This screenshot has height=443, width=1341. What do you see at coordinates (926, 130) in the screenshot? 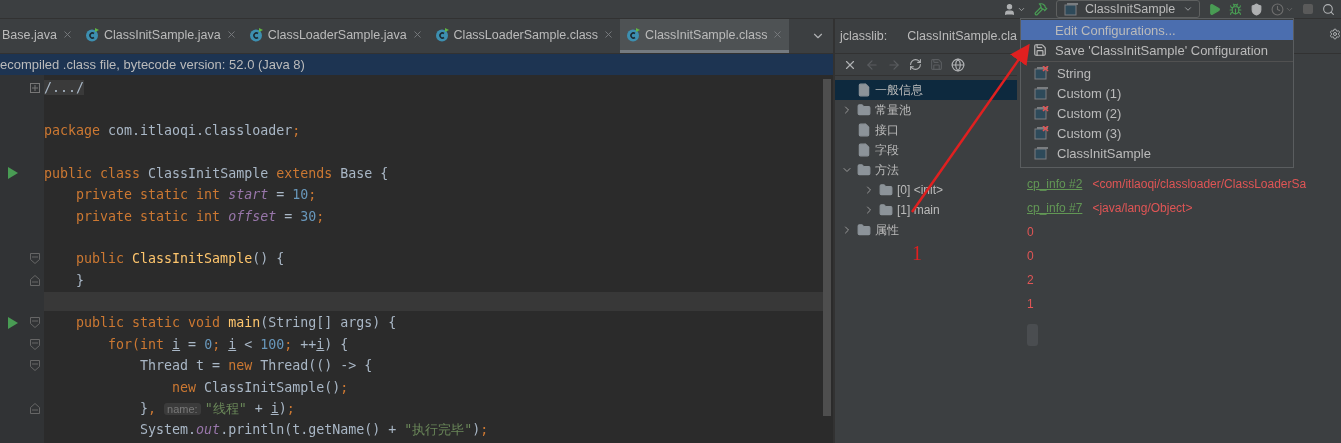
I see `tree-item: 接口` at bounding box center [926, 130].